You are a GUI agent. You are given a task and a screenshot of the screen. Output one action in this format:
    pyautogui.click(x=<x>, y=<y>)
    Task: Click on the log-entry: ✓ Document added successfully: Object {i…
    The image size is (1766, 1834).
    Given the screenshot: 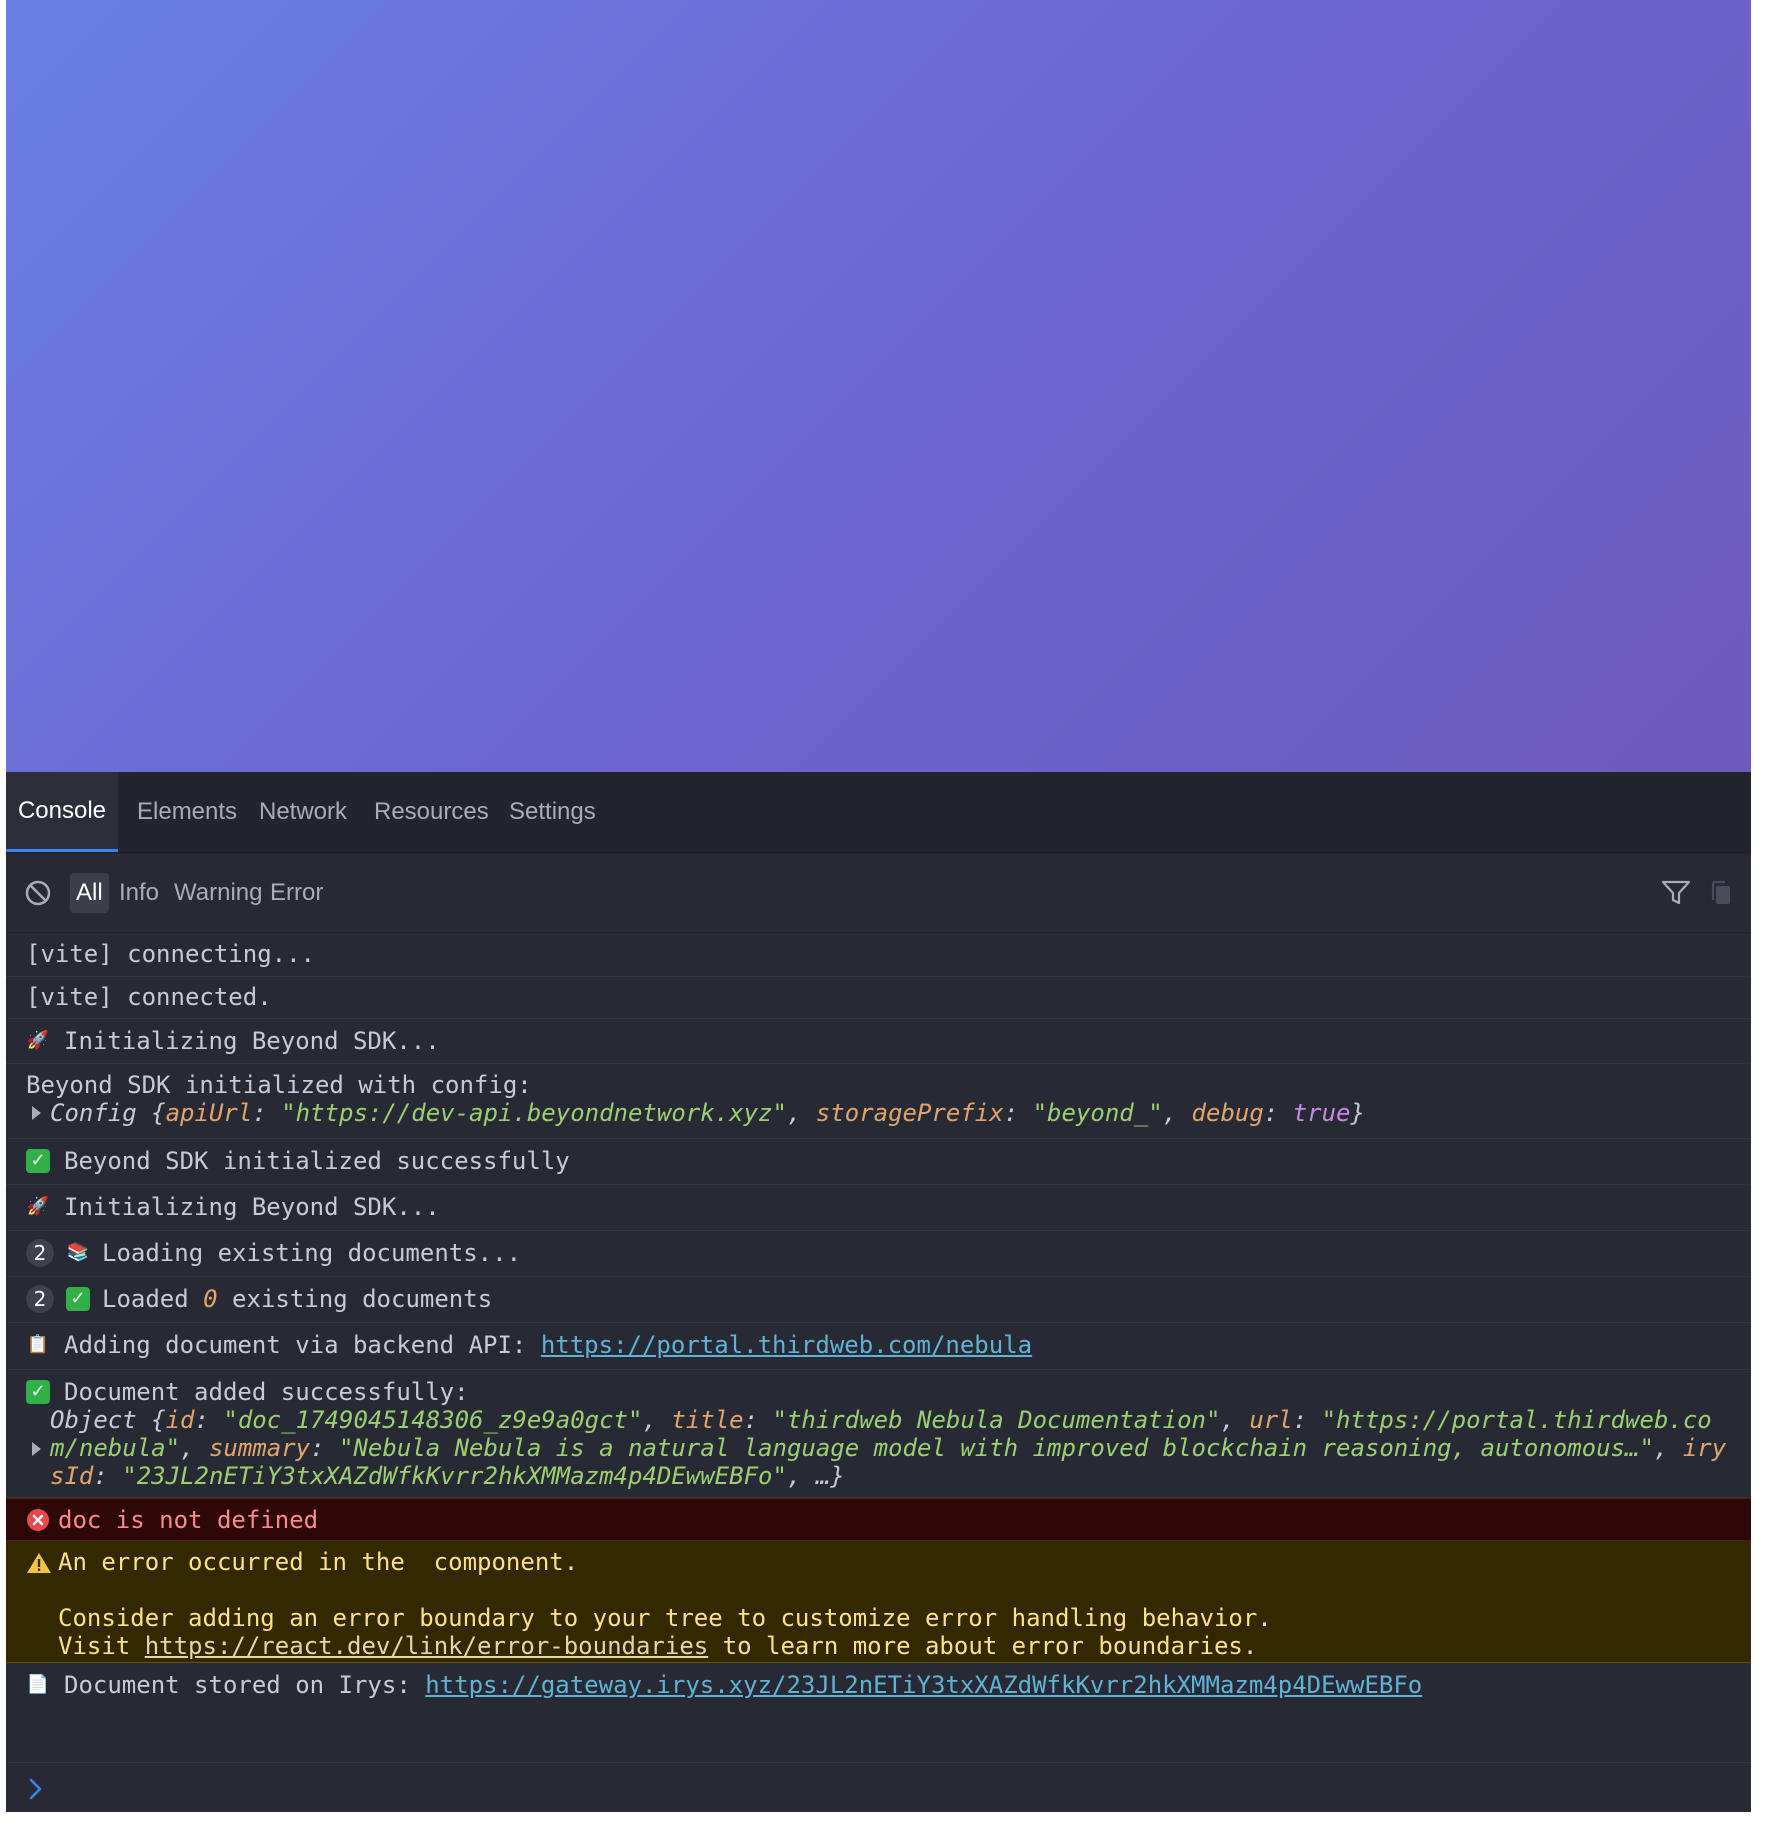 What is the action you would take?
    pyautogui.click(x=878, y=1434)
    